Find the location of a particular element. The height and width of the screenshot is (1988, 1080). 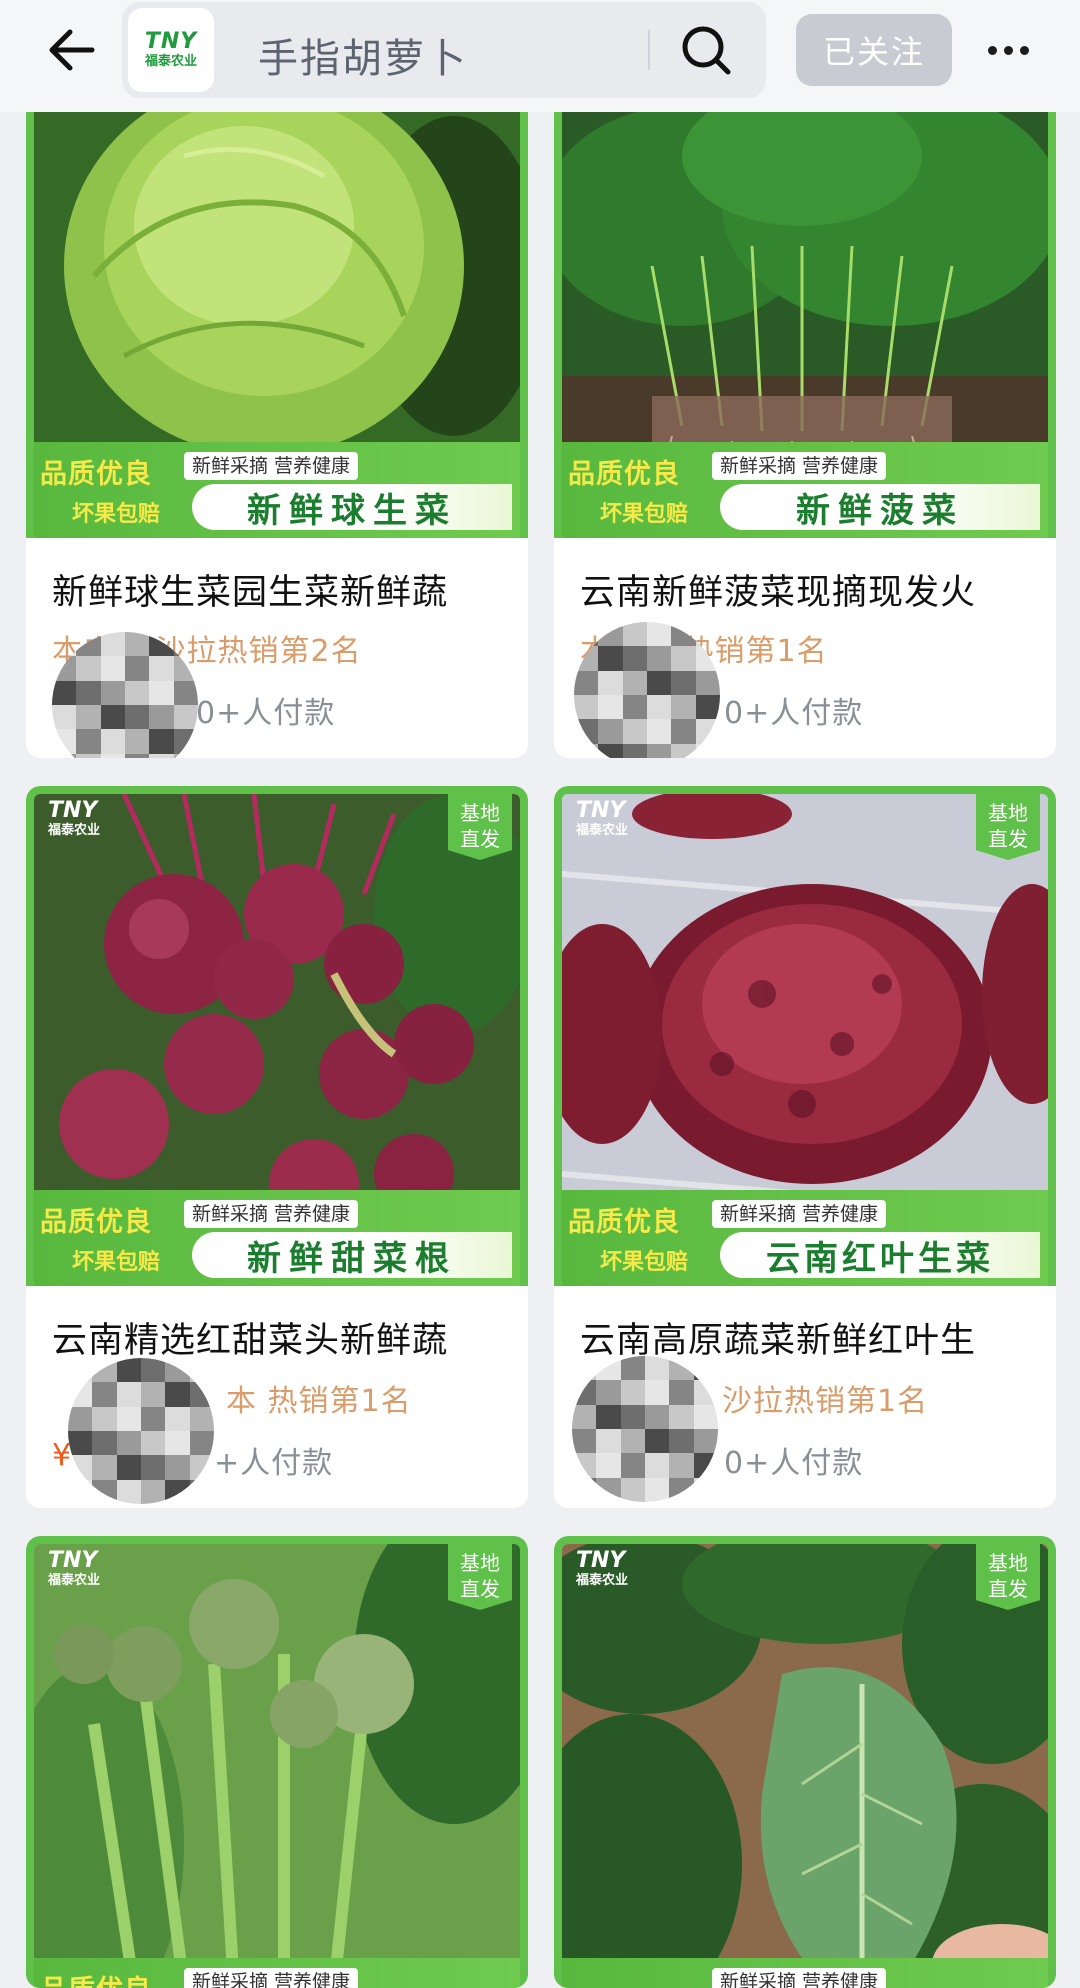

product-title: 云南新鲜菠菜现摘现发火 is located at coordinates (815, 589).